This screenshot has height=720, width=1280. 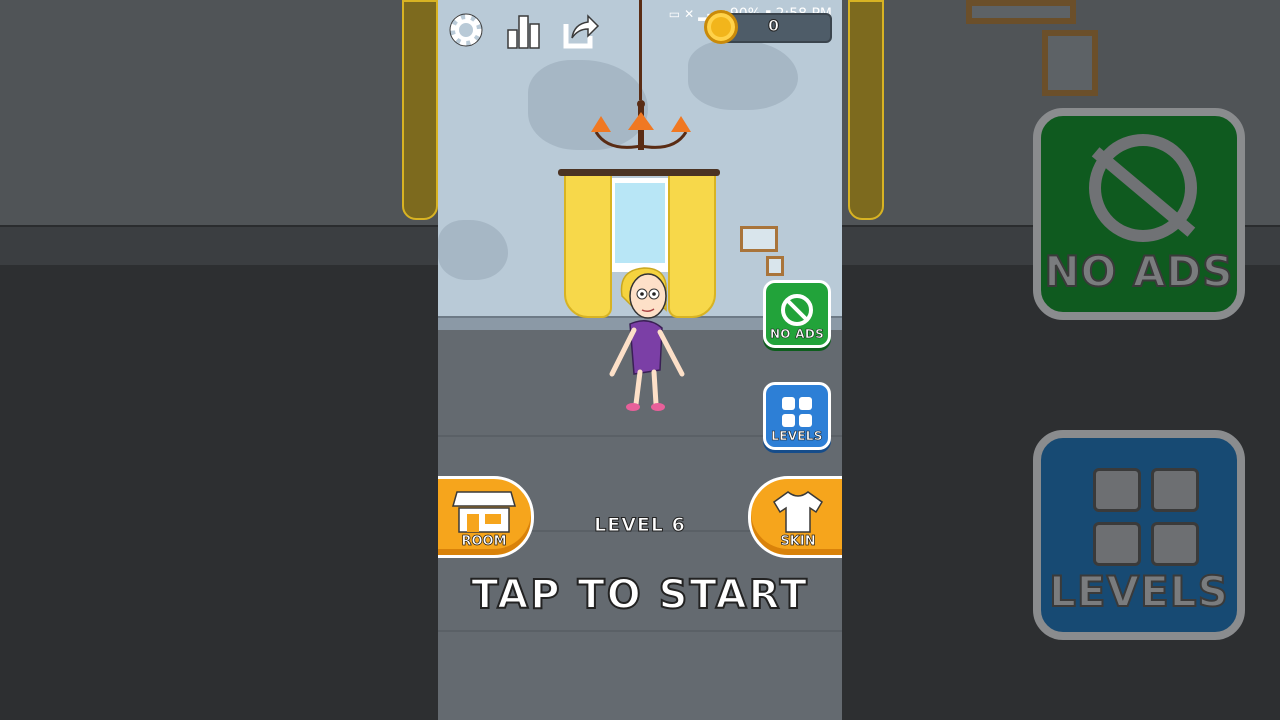 What do you see at coordinates (640, 50) in the screenshot?
I see `chandelier-chain` at bounding box center [640, 50].